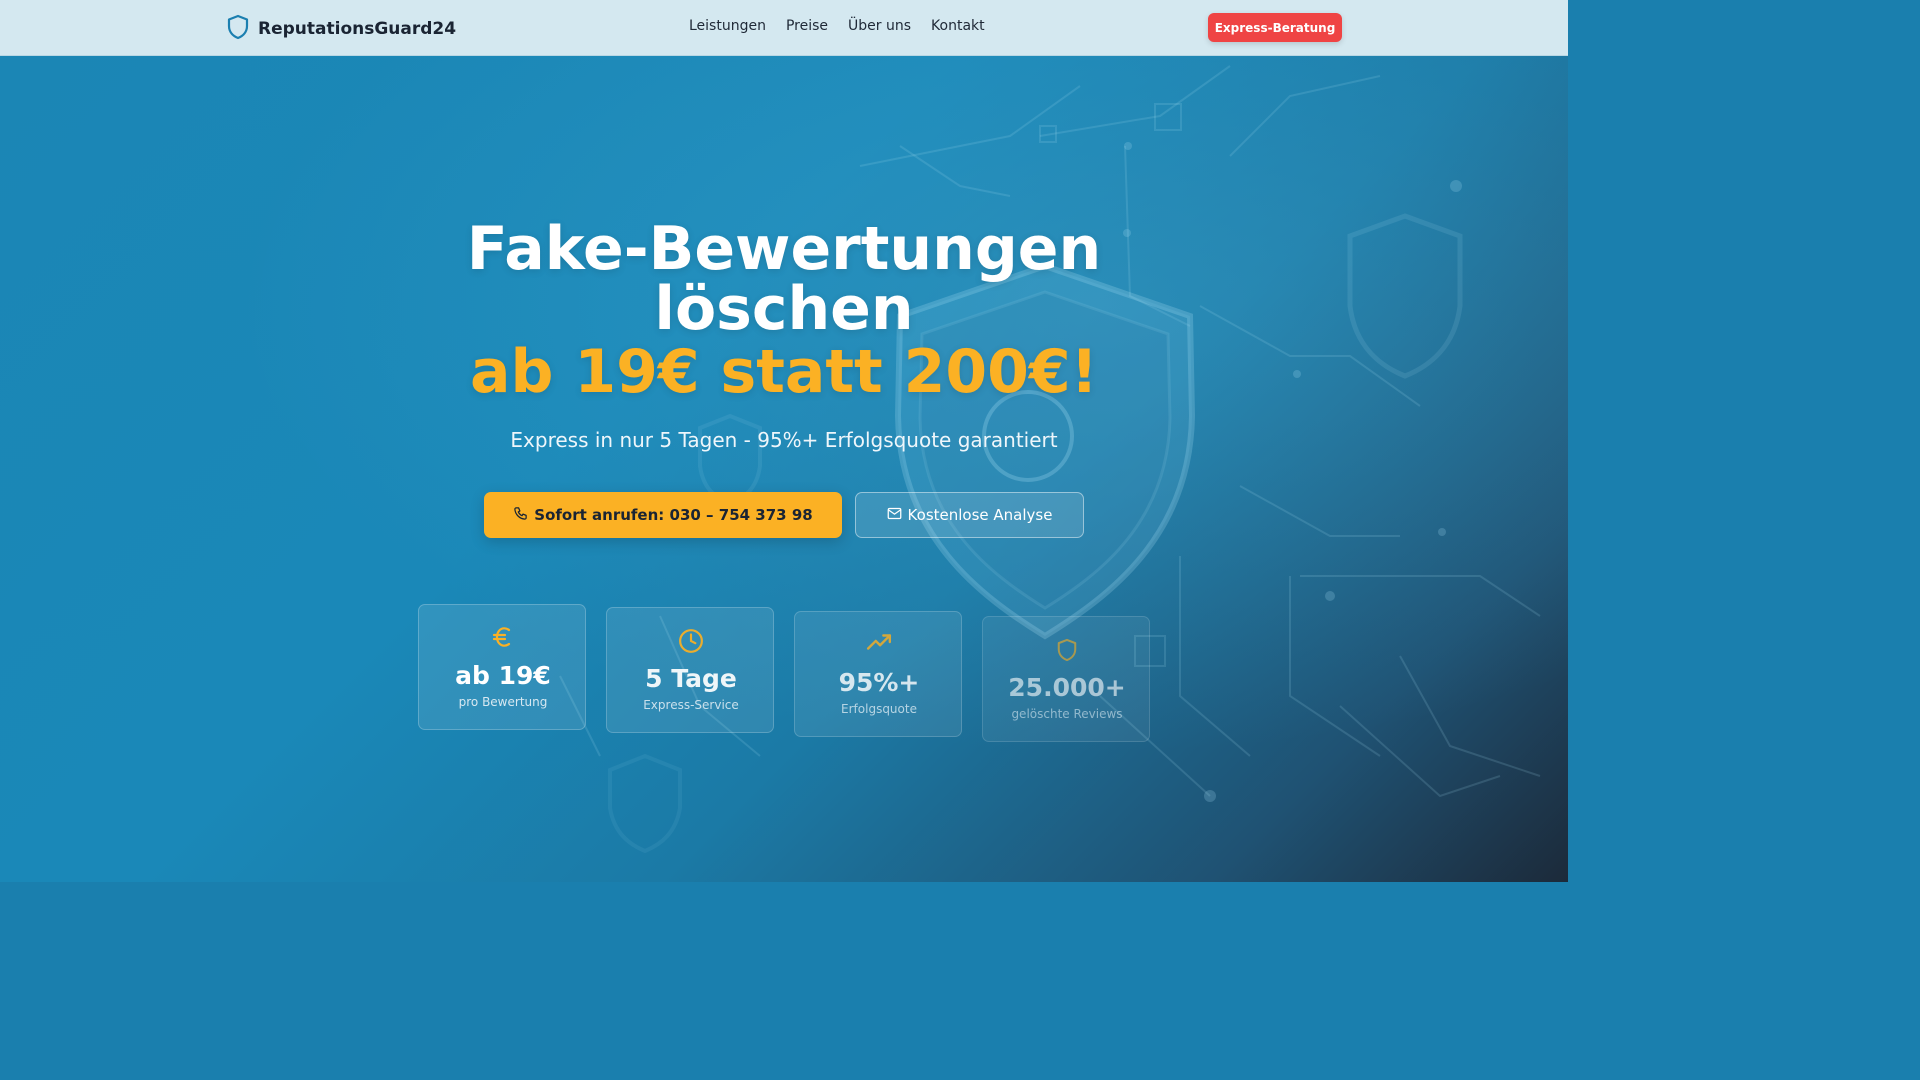 The image size is (1920, 1080). Describe the element at coordinates (1067, 652) in the screenshot. I see `shield-icon` at that location.